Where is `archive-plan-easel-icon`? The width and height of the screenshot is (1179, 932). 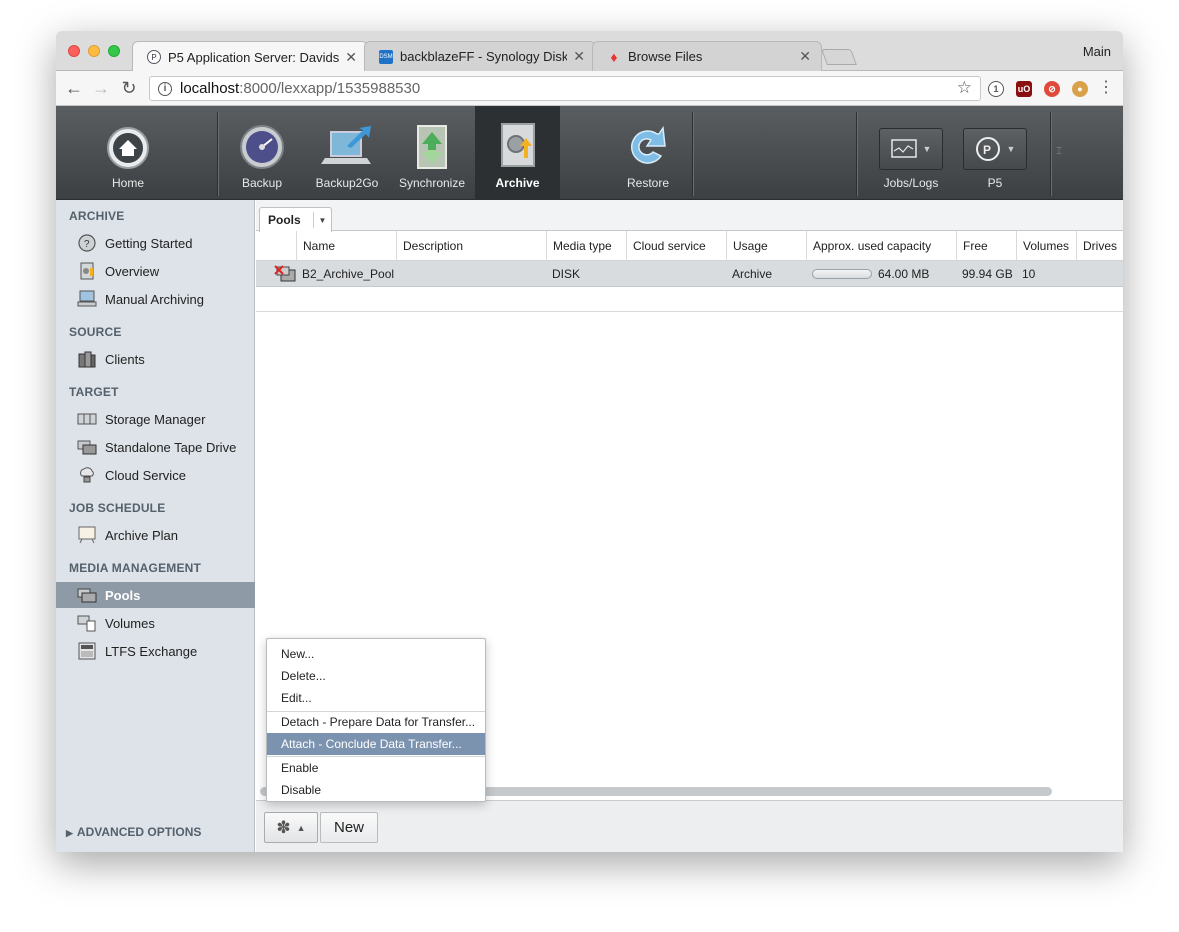 archive-plan-easel-icon is located at coordinates (87, 535).